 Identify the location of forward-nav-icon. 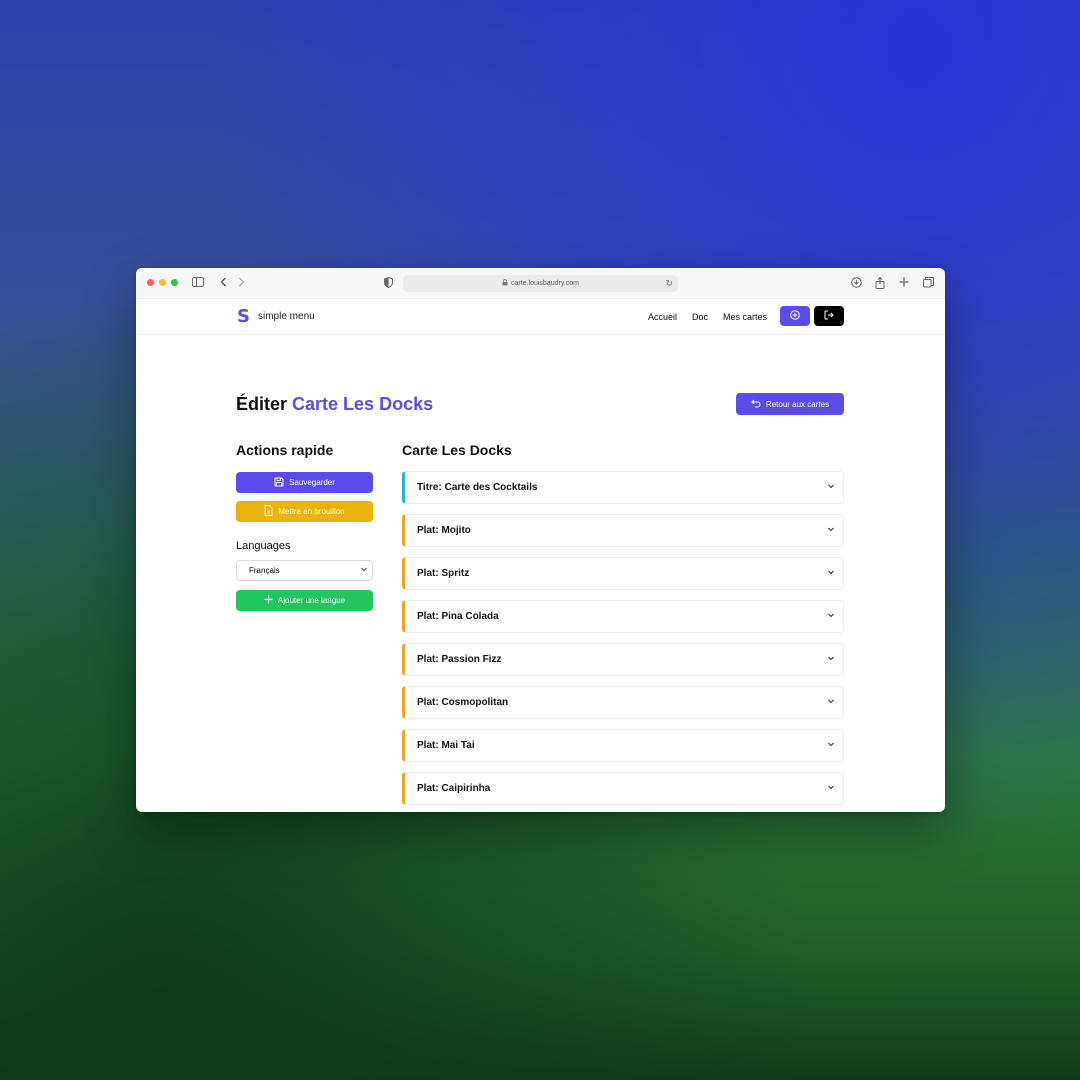
(241, 283).